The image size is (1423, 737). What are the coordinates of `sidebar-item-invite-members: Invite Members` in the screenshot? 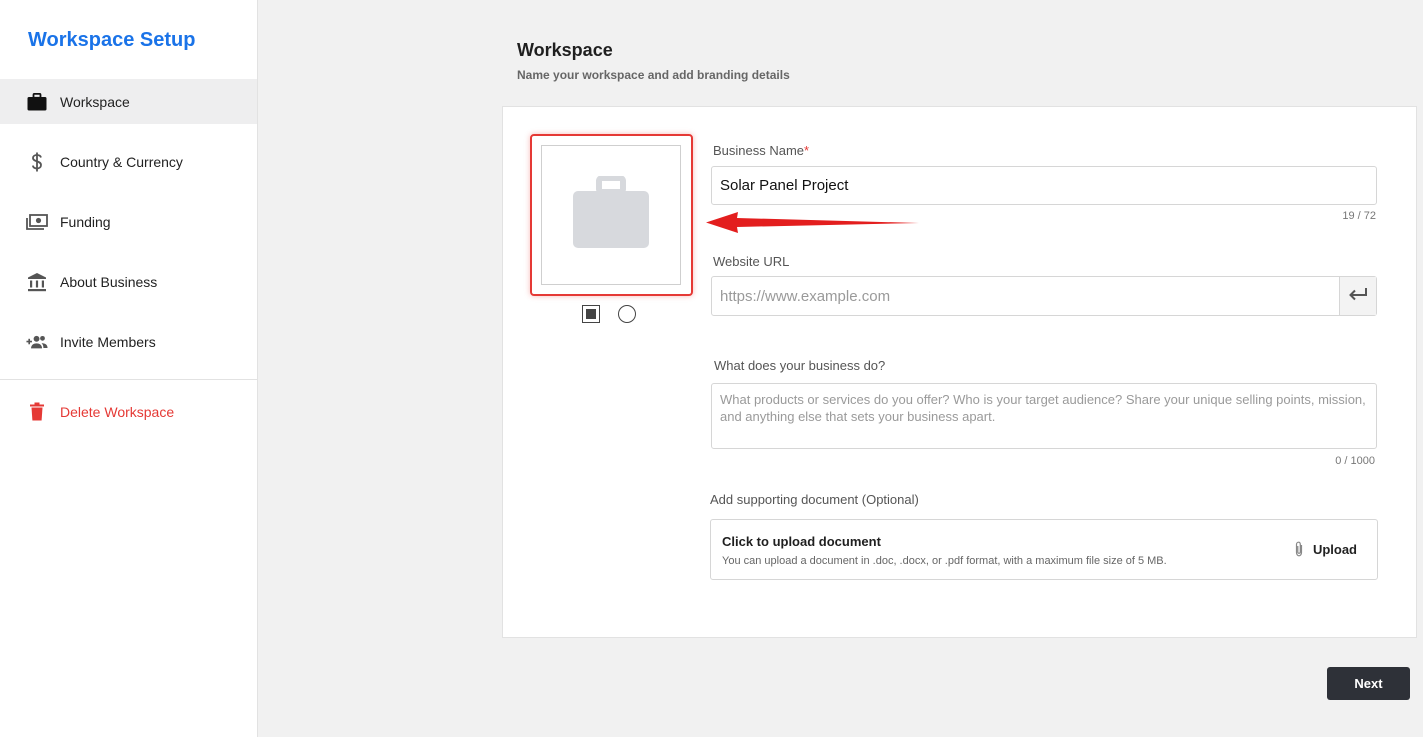 It's located at (128, 341).